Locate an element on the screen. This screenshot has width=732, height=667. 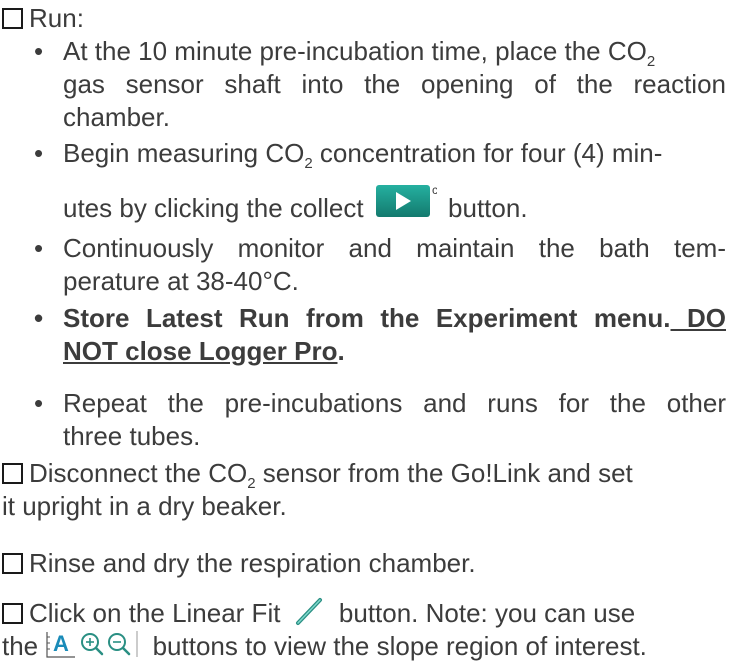
autoscale-icon: A is located at coordinates (61, 644).